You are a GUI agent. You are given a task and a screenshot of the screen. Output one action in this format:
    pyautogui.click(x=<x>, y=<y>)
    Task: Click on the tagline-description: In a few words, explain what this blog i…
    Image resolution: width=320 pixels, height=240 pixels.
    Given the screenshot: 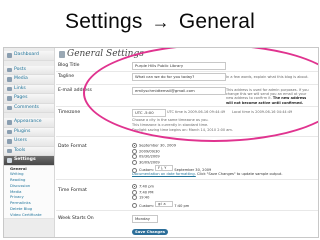 What is the action you would take?
    pyautogui.click(x=267, y=77)
    